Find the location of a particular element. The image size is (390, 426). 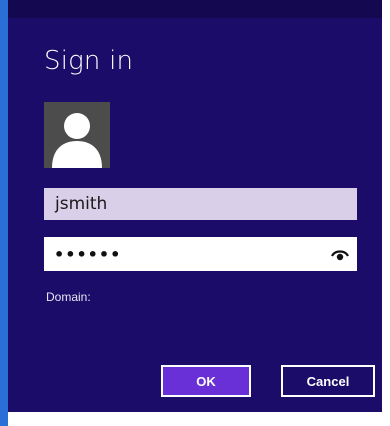

dialog-title: Sign in is located at coordinates (89, 61).